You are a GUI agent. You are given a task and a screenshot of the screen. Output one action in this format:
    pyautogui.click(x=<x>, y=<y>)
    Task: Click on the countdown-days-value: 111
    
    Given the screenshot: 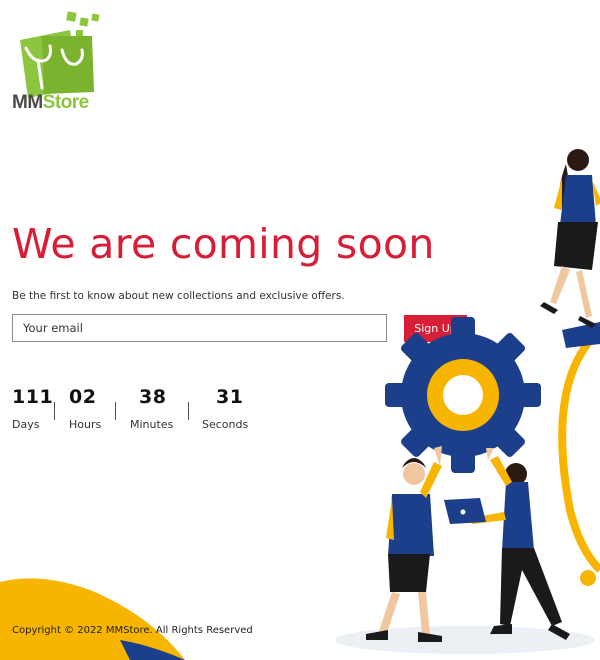 What is the action you would take?
    pyautogui.click(x=33, y=397)
    